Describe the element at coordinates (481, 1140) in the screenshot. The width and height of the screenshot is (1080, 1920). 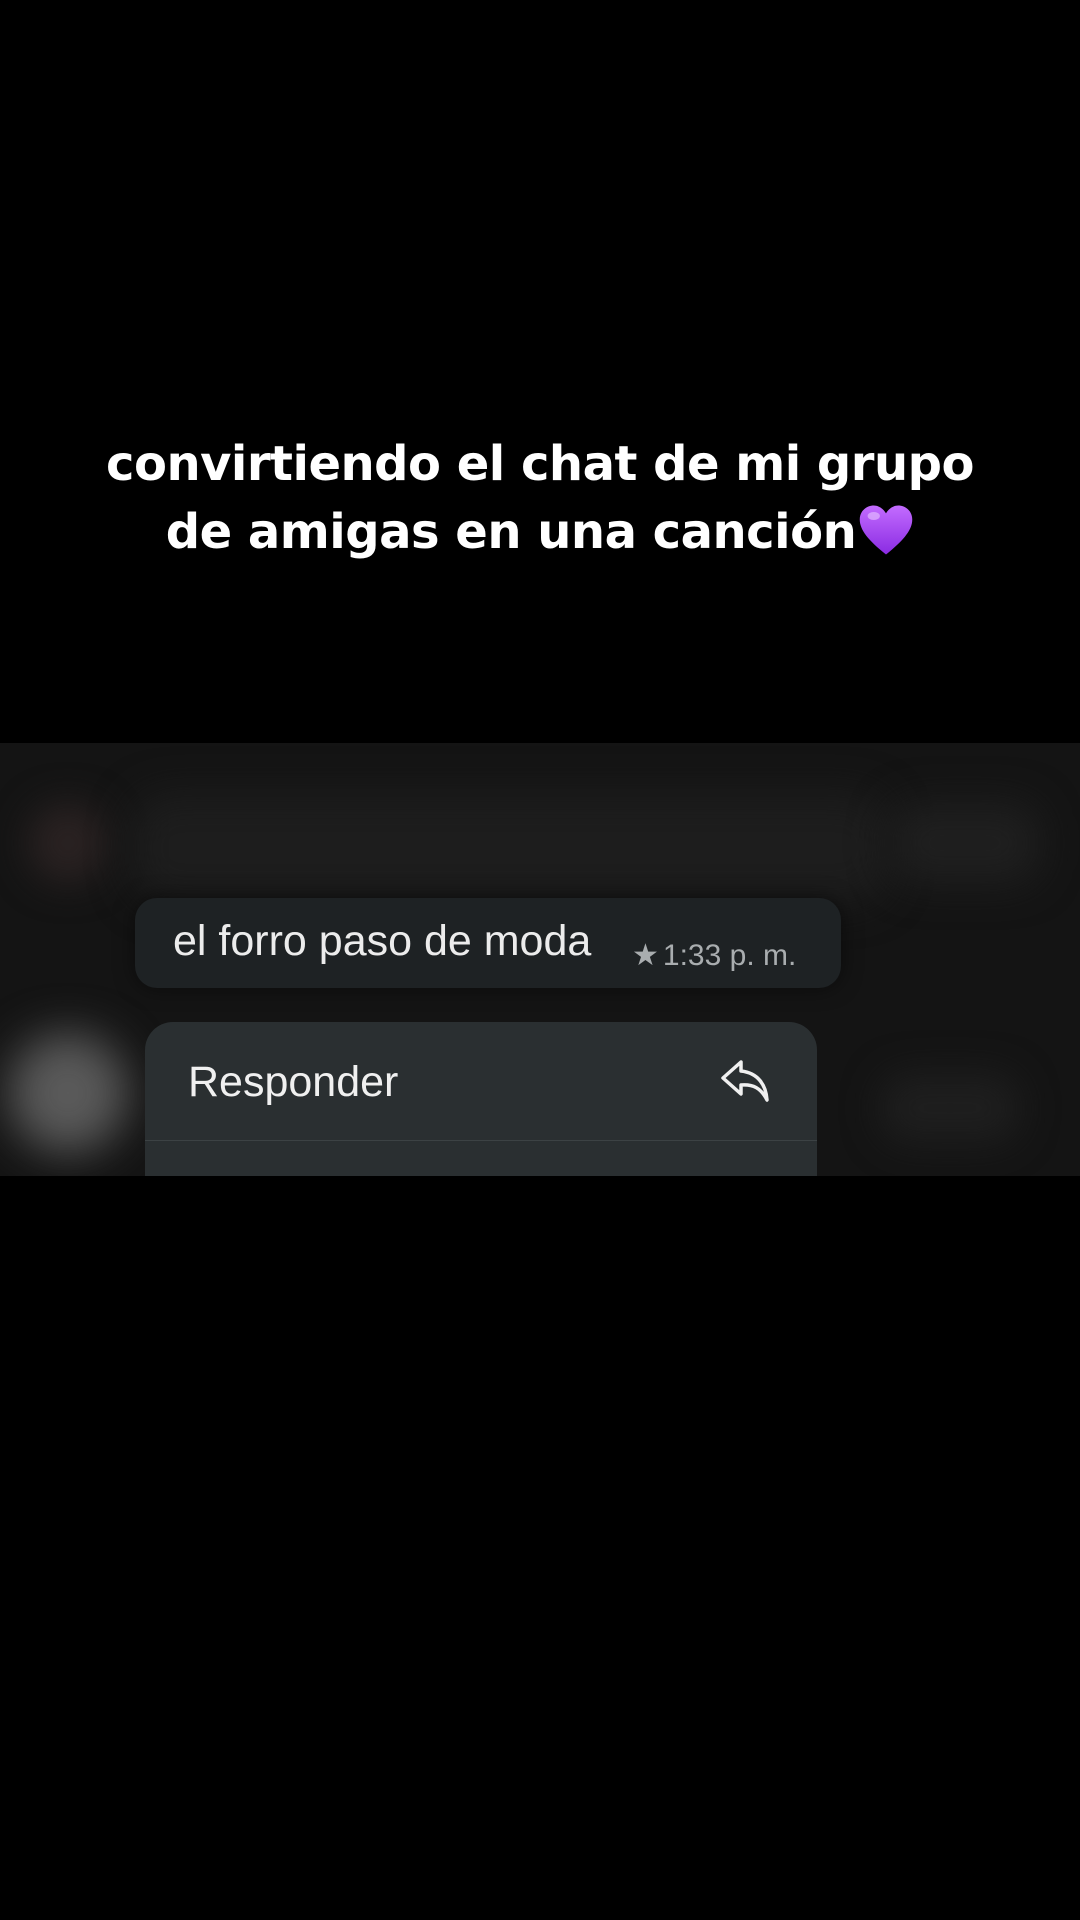
I see `menu-divider` at that location.